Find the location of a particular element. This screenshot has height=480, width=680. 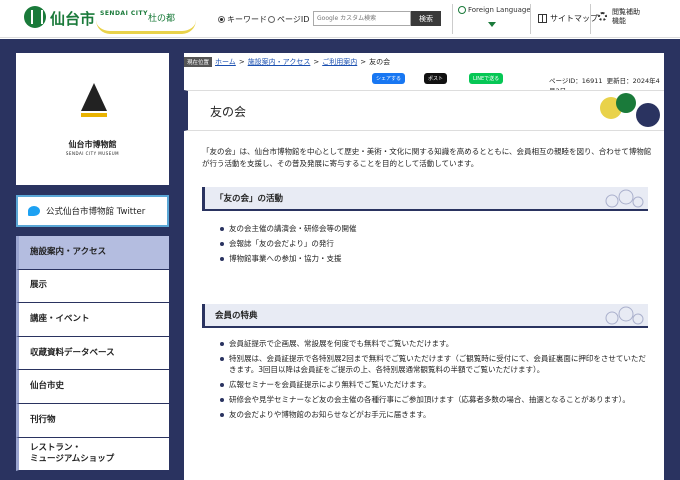

sitemap-link: サイトマップ is located at coordinates (568, 18).